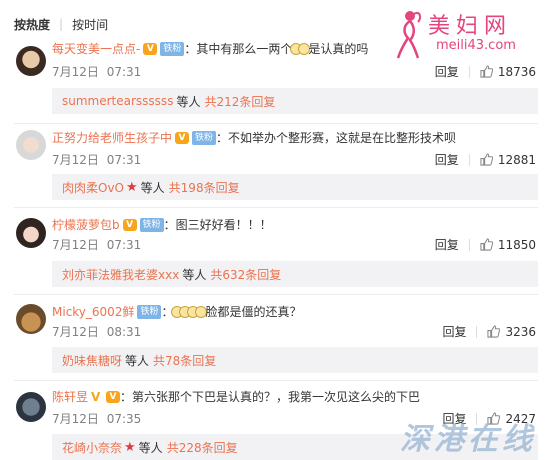 The width and height of the screenshot is (550, 460). Describe the element at coordinates (124, 419) in the screenshot. I see `comment-time: 07:35` at that location.